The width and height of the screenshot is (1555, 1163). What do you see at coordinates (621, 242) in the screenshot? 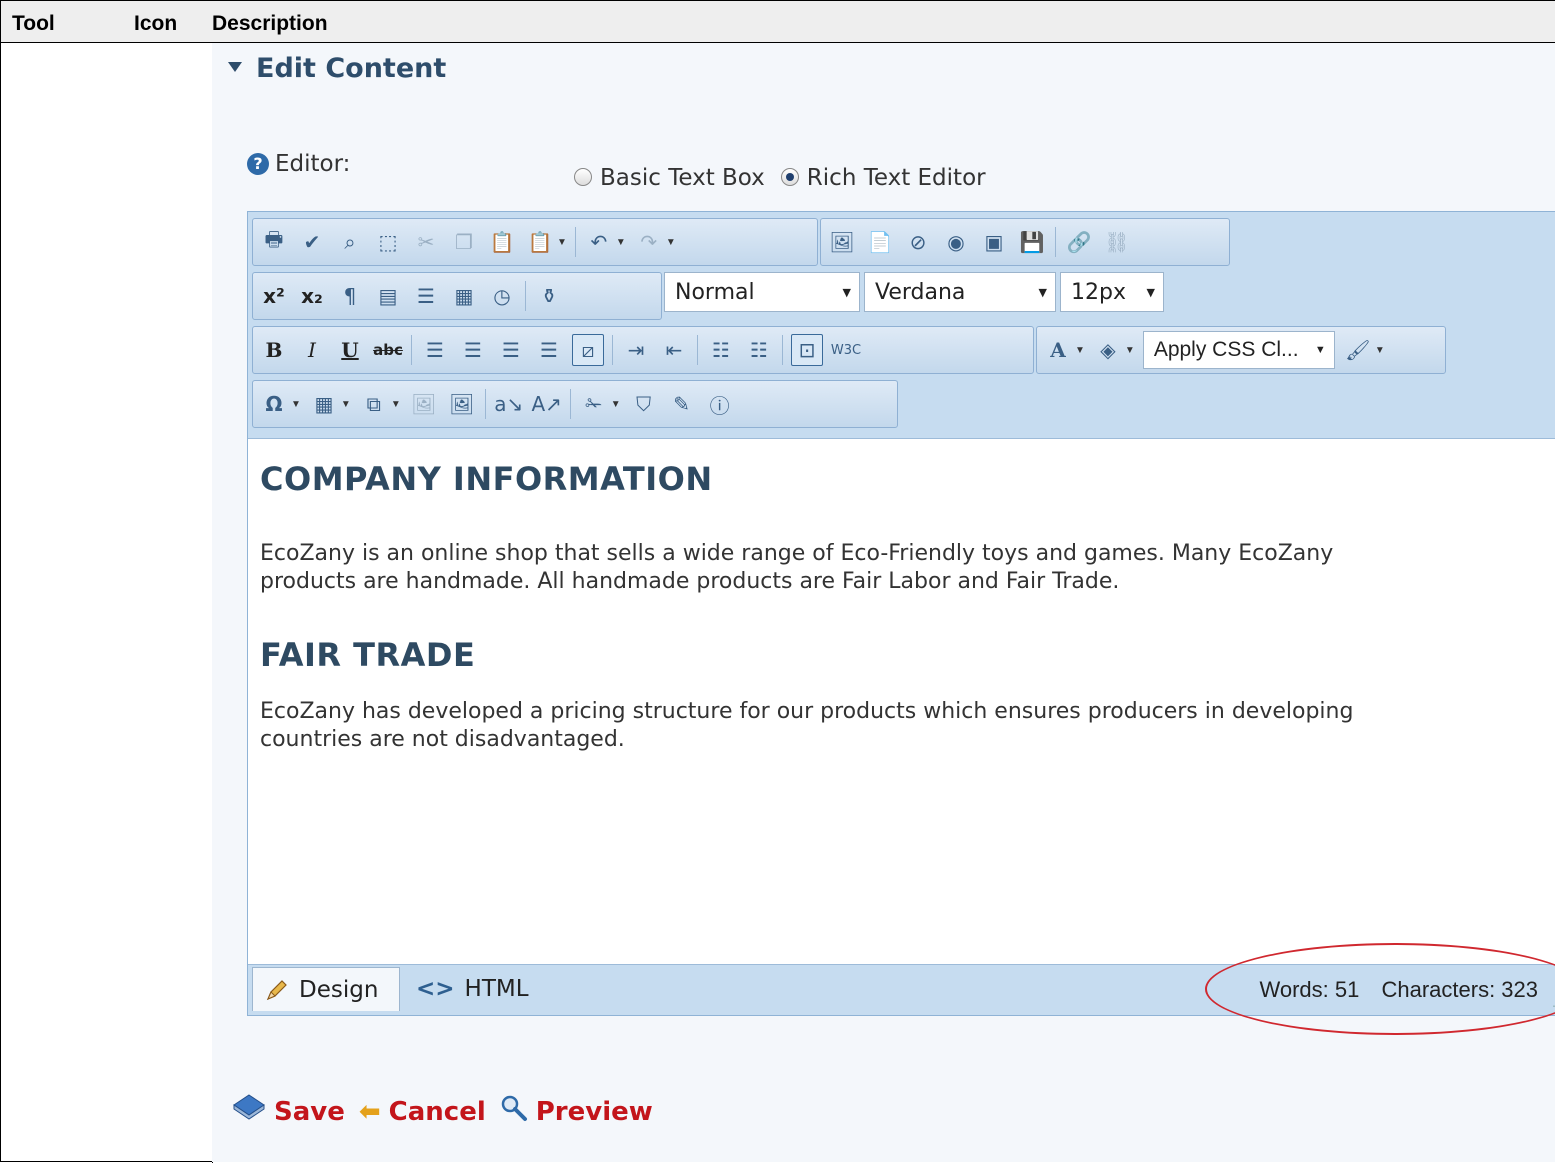
I see `undo-dropdown-arrow-icon: ▼` at bounding box center [621, 242].